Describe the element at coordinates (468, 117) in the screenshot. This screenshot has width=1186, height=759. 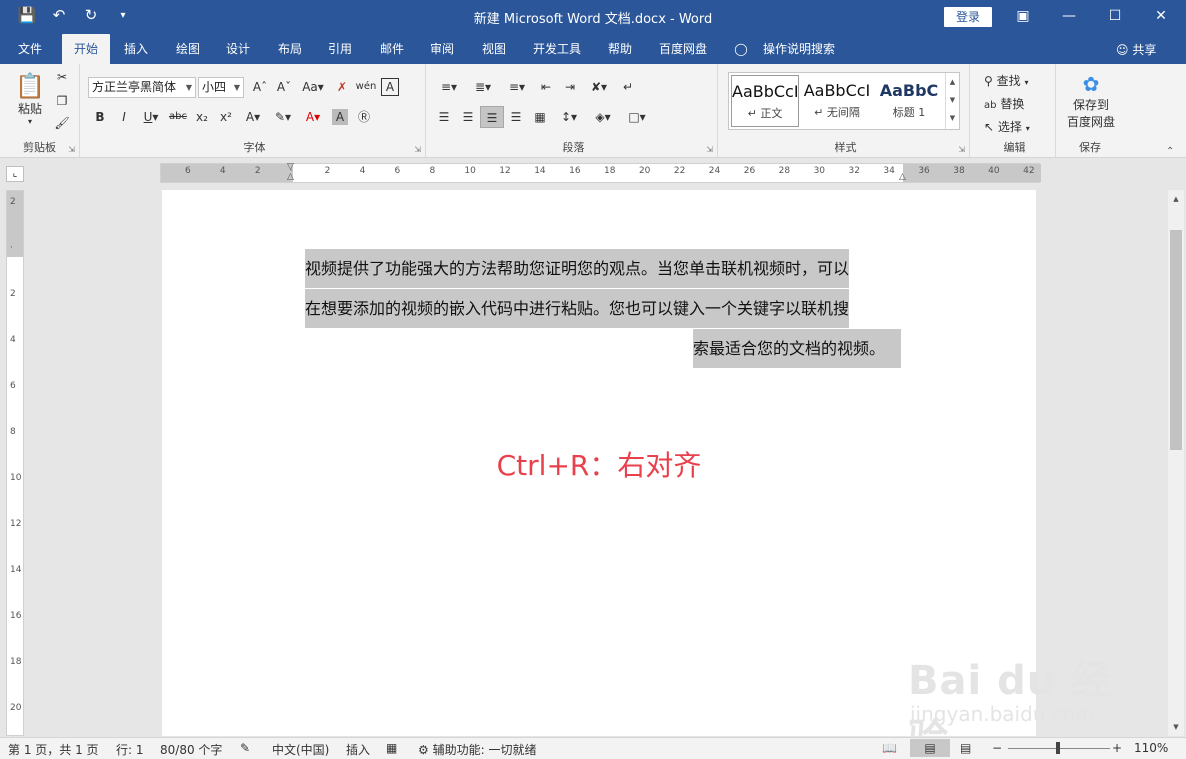
I see `align-center-icon: ☰` at that location.